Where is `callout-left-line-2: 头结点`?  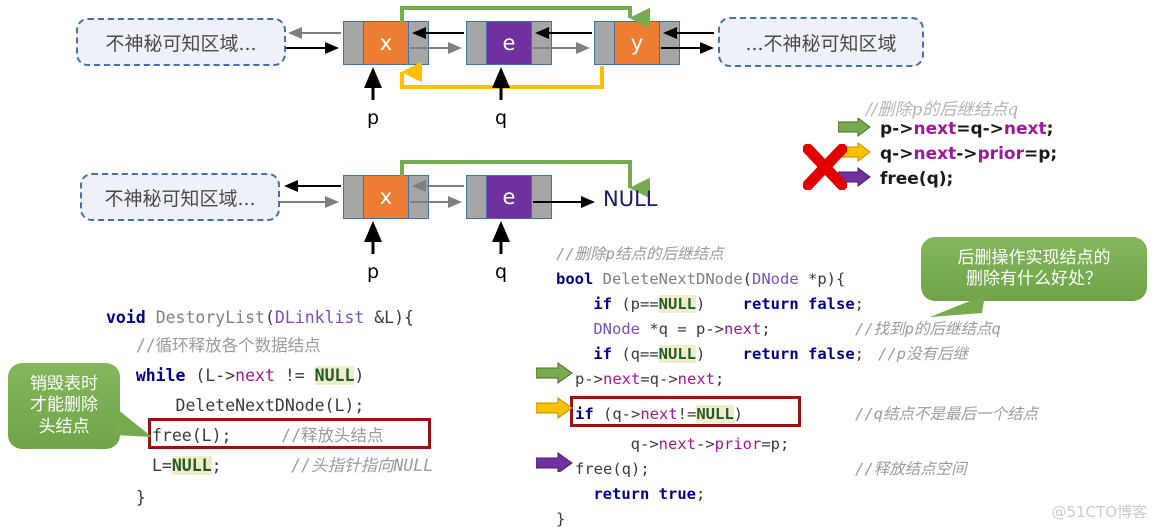 callout-left-line-2: 头结点 is located at coordinates (64, 426).